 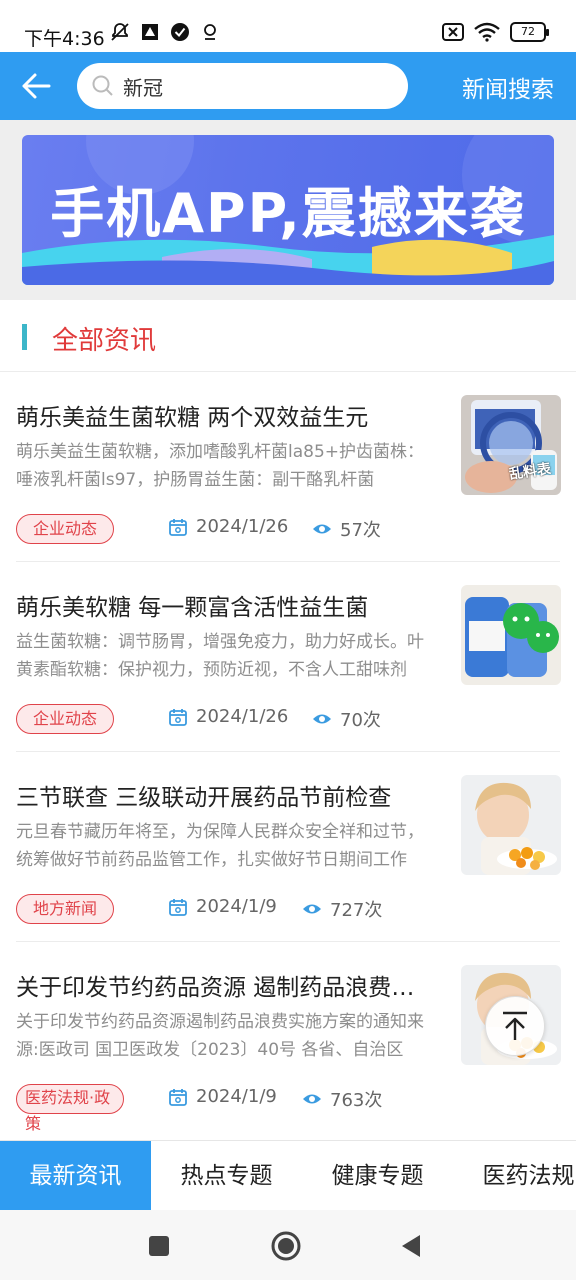 I want to click on arrow-left-icon, so click(x=36, y=86).